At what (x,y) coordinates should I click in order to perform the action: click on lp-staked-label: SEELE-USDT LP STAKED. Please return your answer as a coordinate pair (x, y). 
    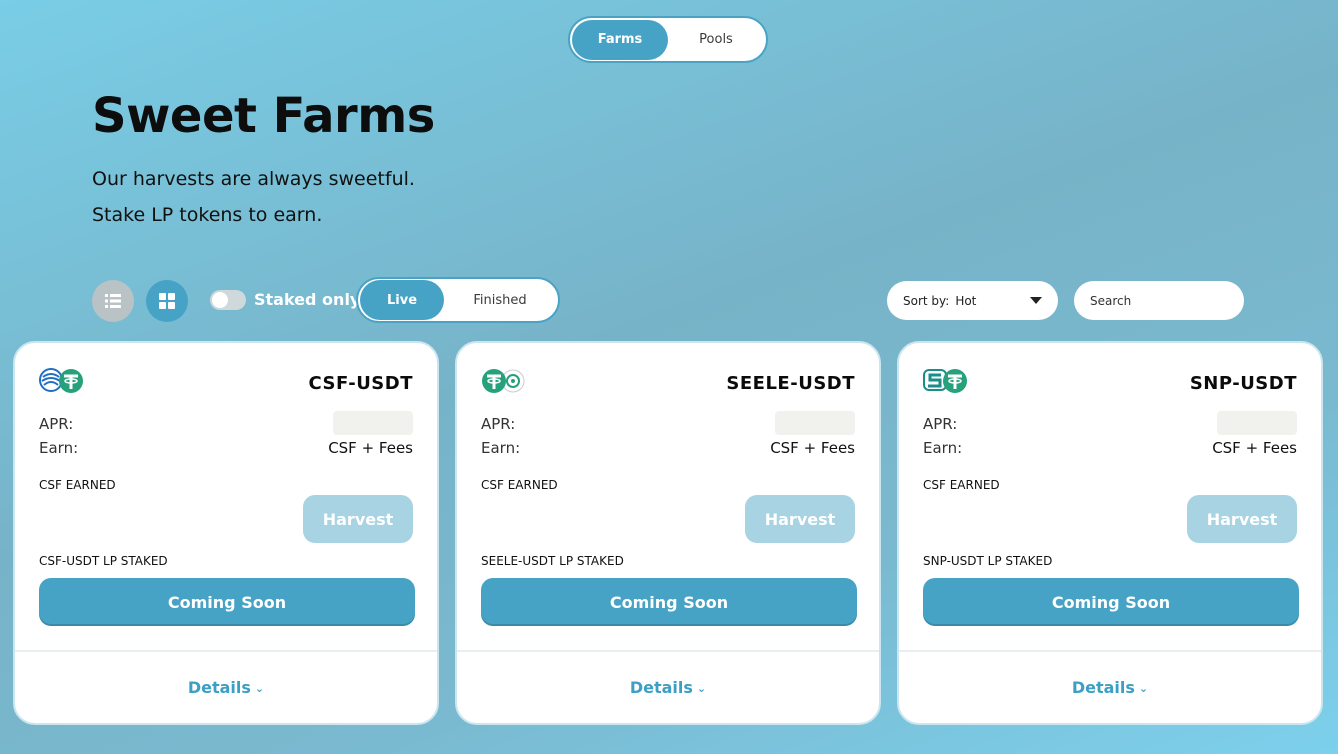
    Looking at the image, I should click on (552, 561).